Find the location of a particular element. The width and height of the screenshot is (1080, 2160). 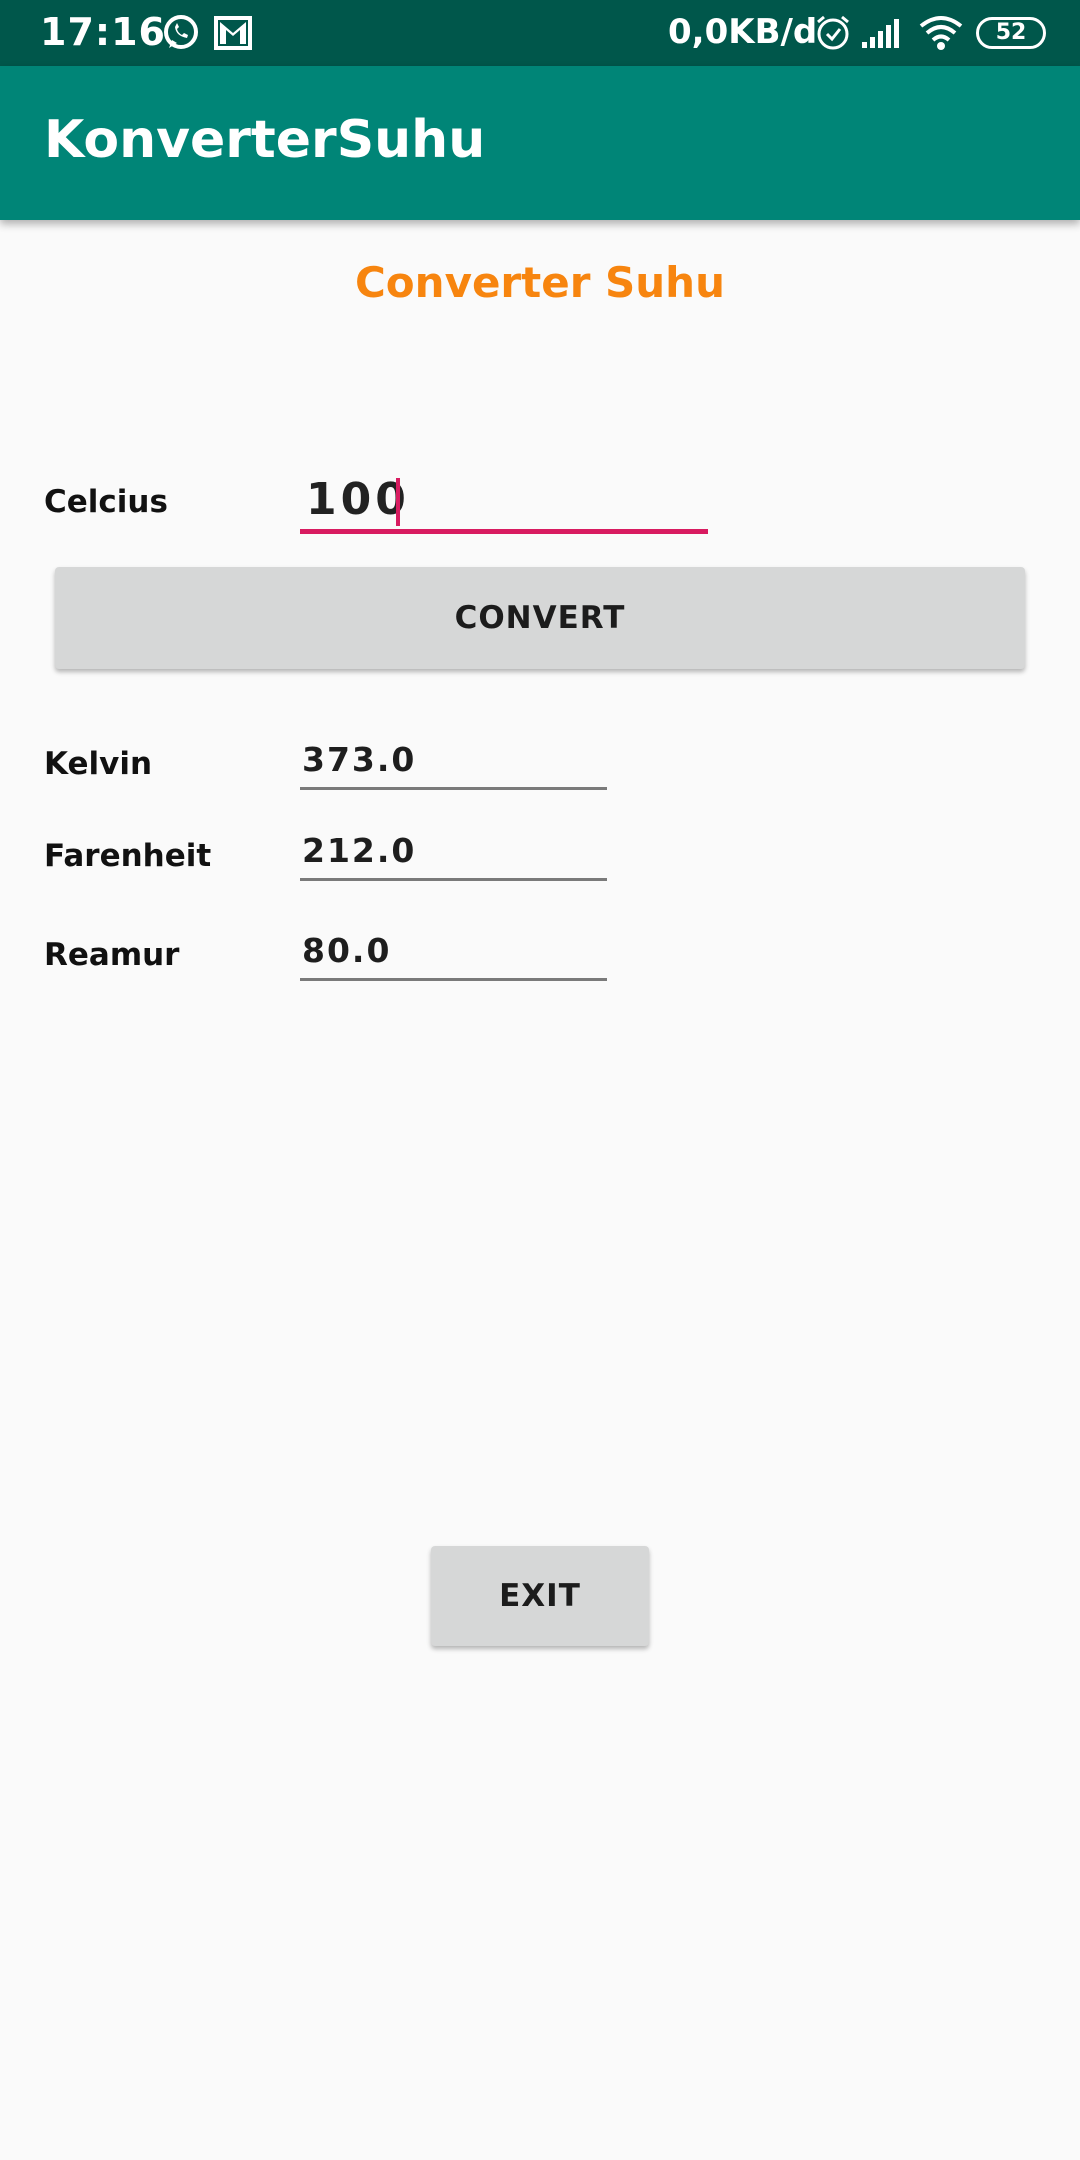

status-bar: 17:16 0,0KB/d 52 is located at coordinates (540, 33).